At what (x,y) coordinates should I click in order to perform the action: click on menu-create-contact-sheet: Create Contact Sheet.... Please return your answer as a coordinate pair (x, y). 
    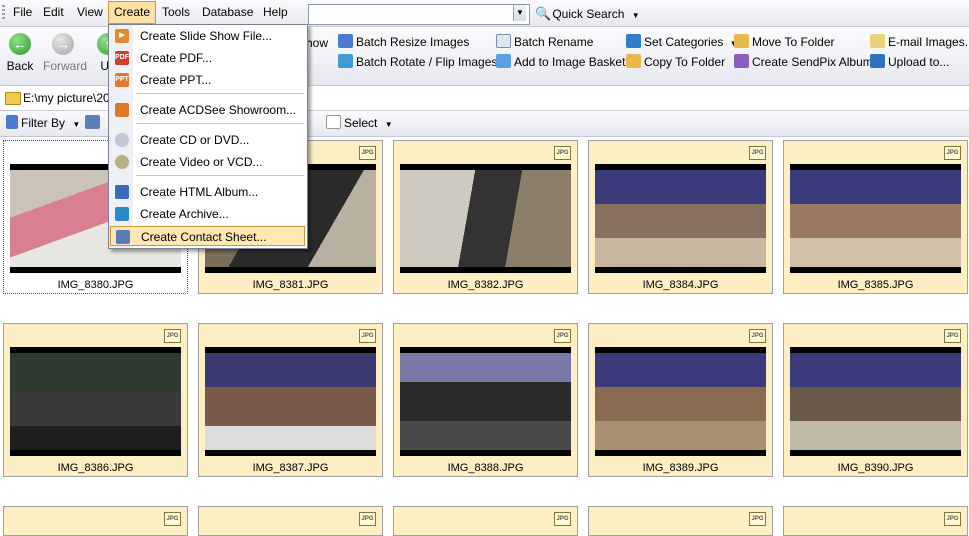
    Looking at the image, I should click on (207, 236).